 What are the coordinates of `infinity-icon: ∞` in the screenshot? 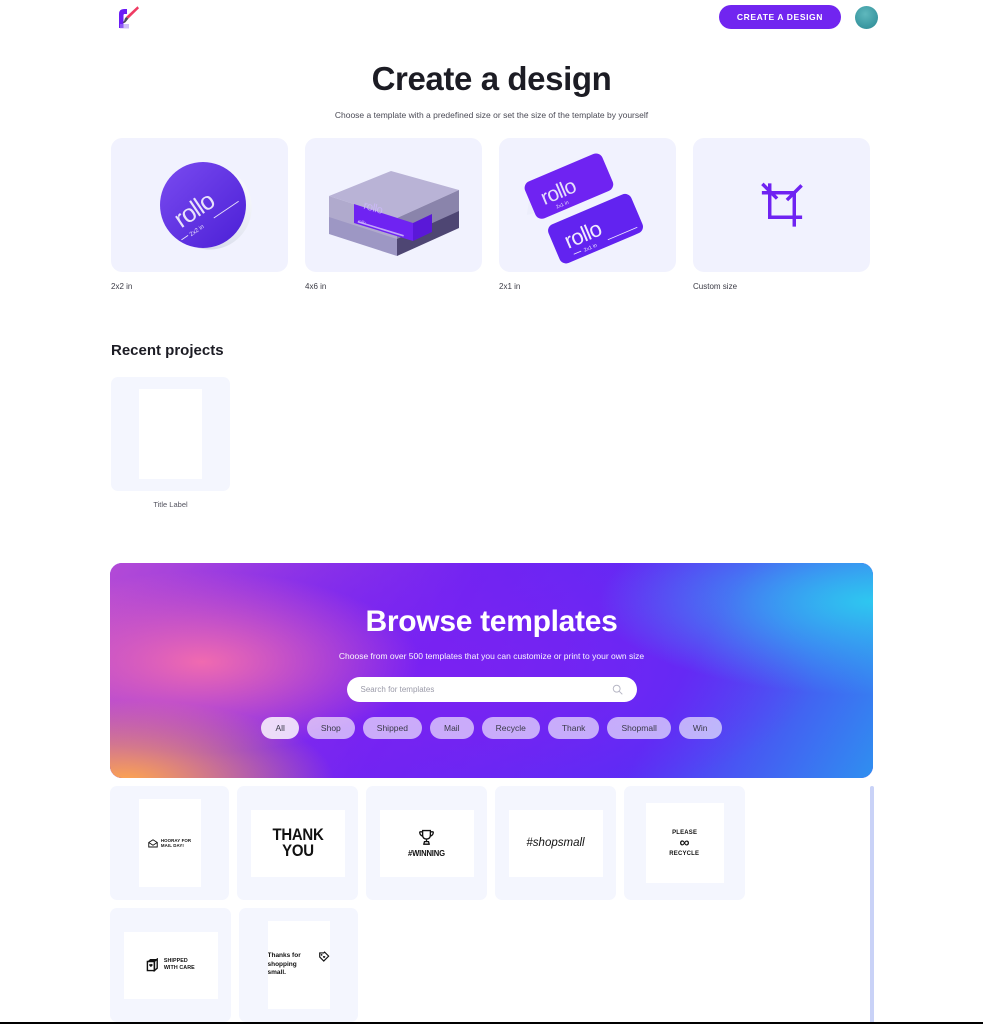 It's located at (684, 842).